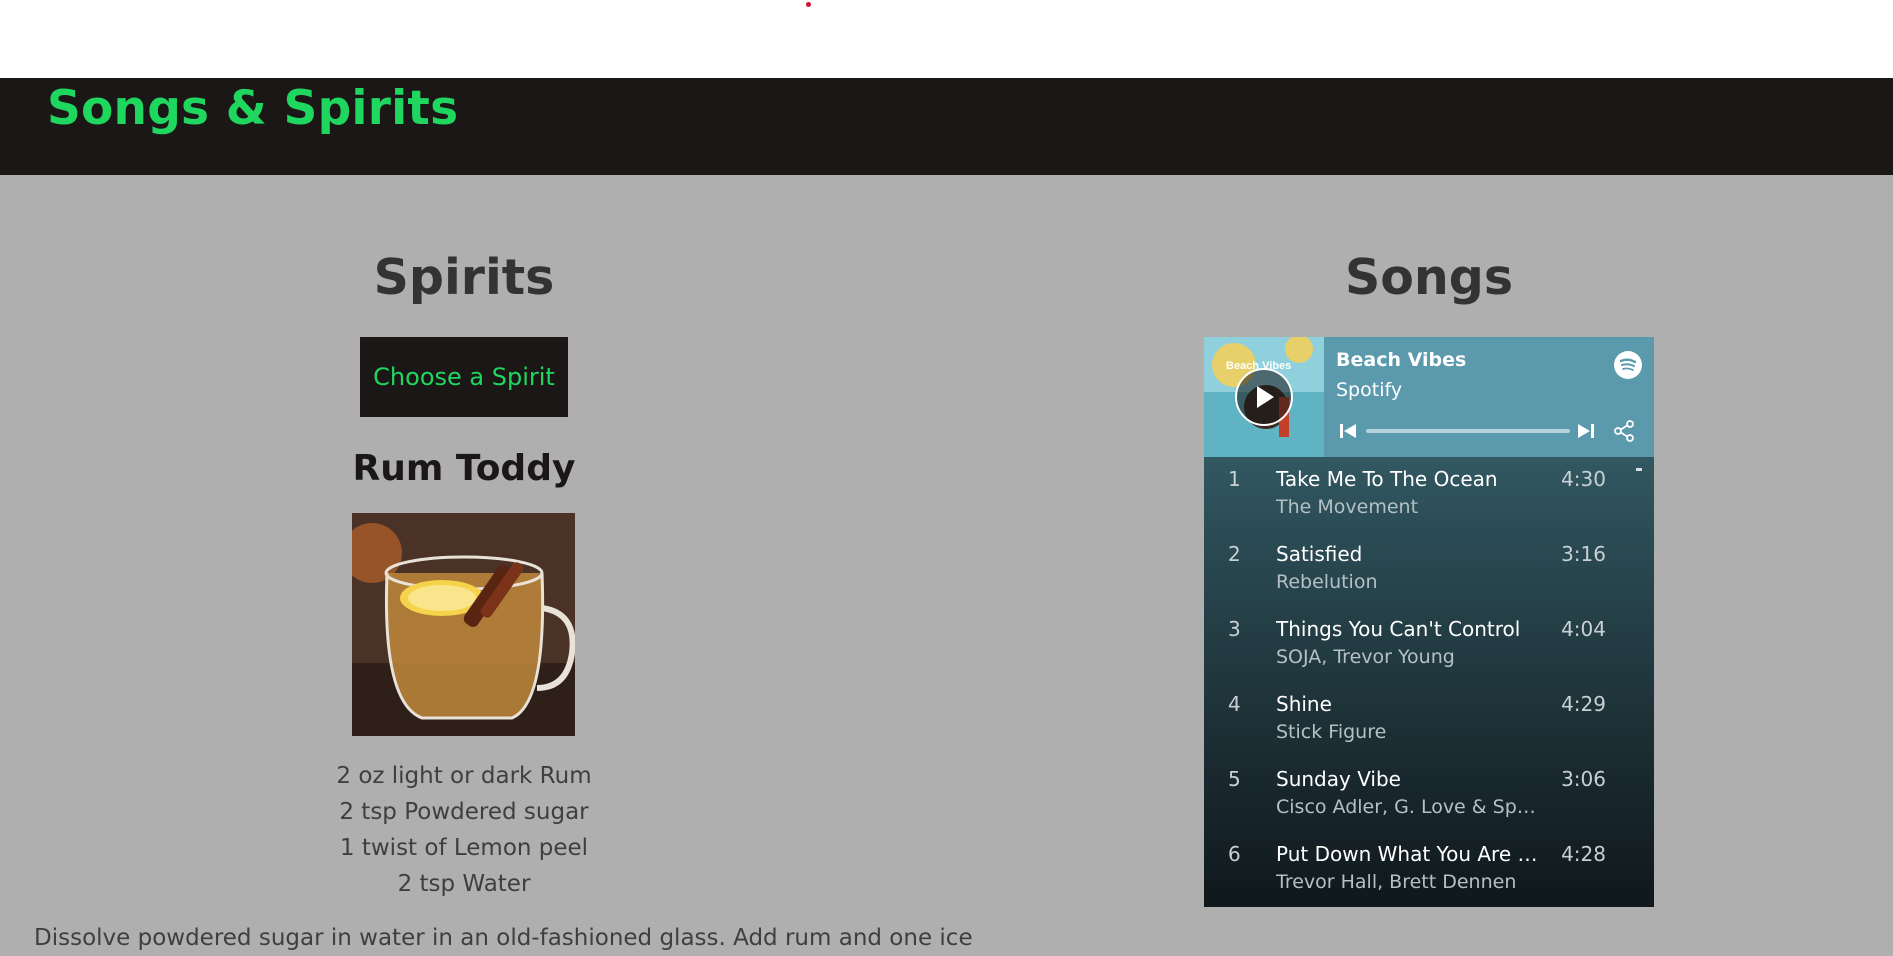  Describe the element at coordinates (1234, 779) in the screenshot. I see `track-number: 5` at that location.